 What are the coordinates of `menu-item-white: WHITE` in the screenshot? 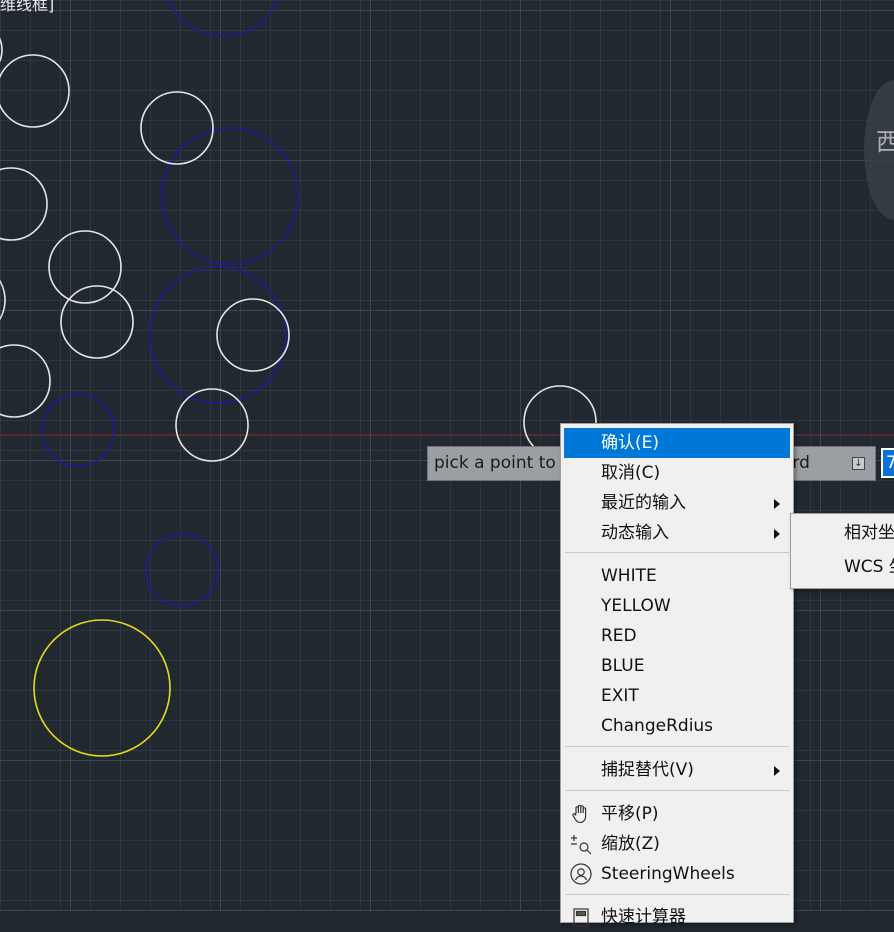 It's located at (677, 576).